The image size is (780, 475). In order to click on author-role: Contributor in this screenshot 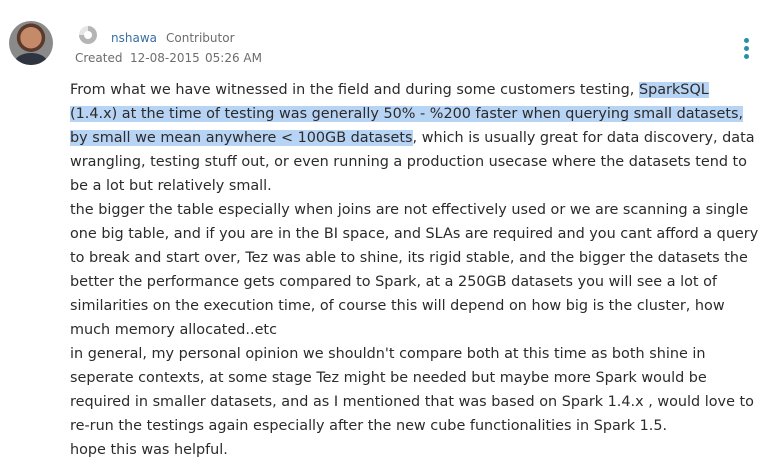, I will do `click(200, 38)`.